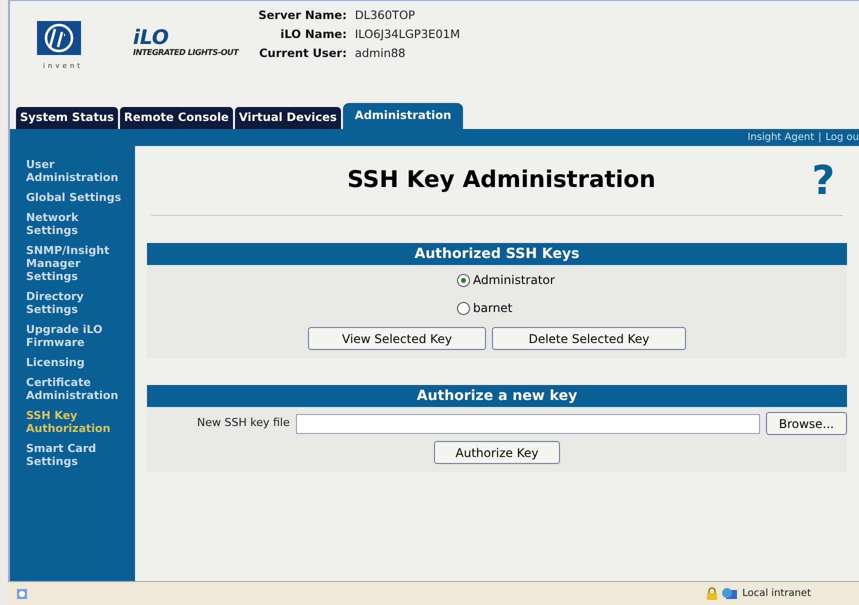 Image resolution: width=859 pixels, height=605 pixels. I want to click on info-value: ILO6J34LGP3E01M, so click(407, 34).